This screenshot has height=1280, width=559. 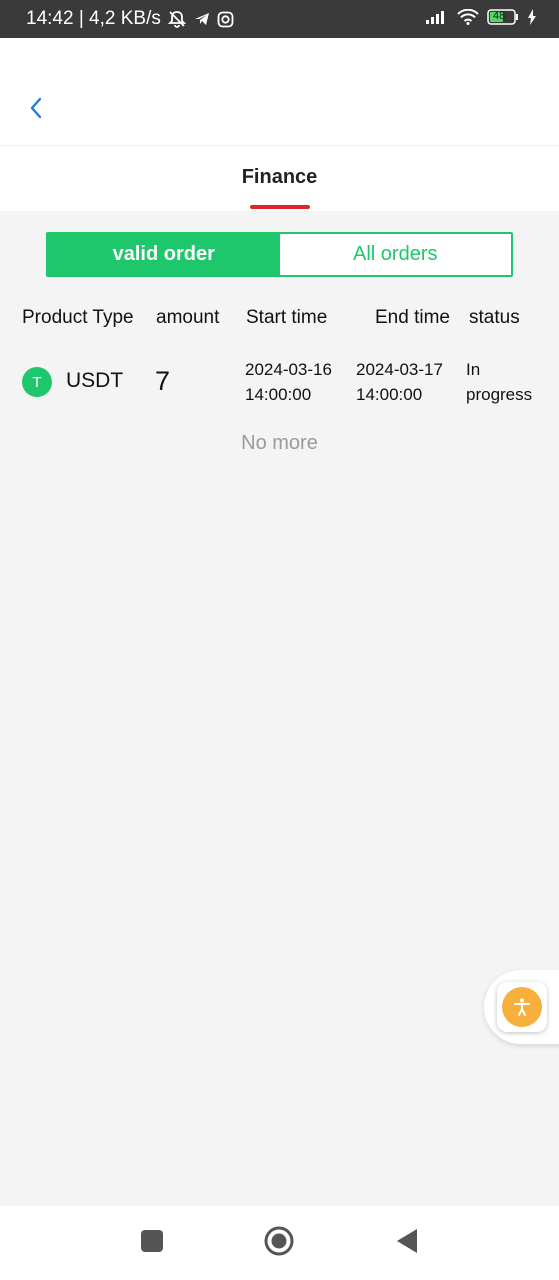 I want to click on battery-icon: 48, so click(x=503, y=17).